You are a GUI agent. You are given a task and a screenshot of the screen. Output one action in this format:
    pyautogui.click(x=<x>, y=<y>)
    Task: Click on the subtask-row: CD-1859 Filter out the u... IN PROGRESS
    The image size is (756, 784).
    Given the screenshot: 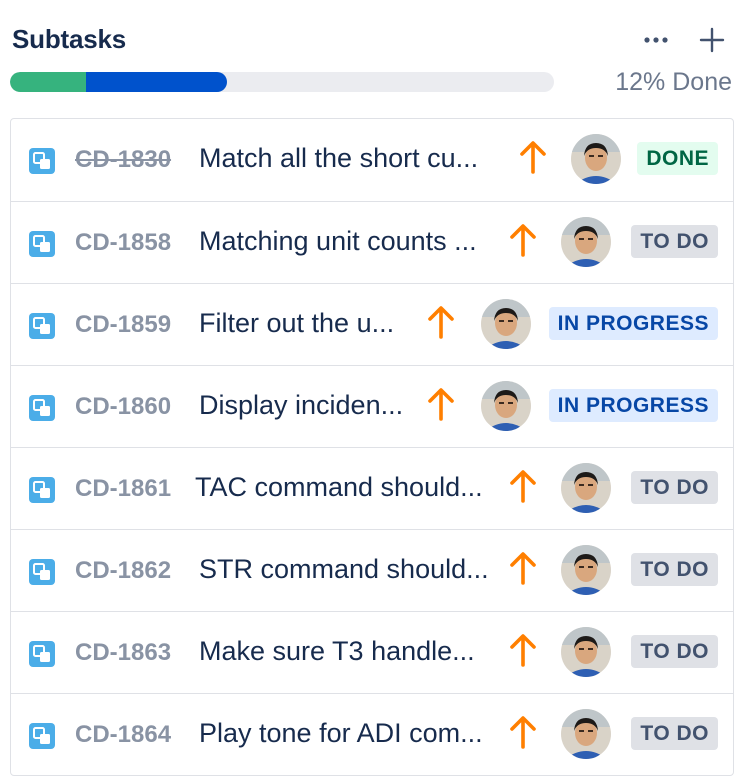 What is the action you would take?
    pyautogui.click(x=372, y=324)
    